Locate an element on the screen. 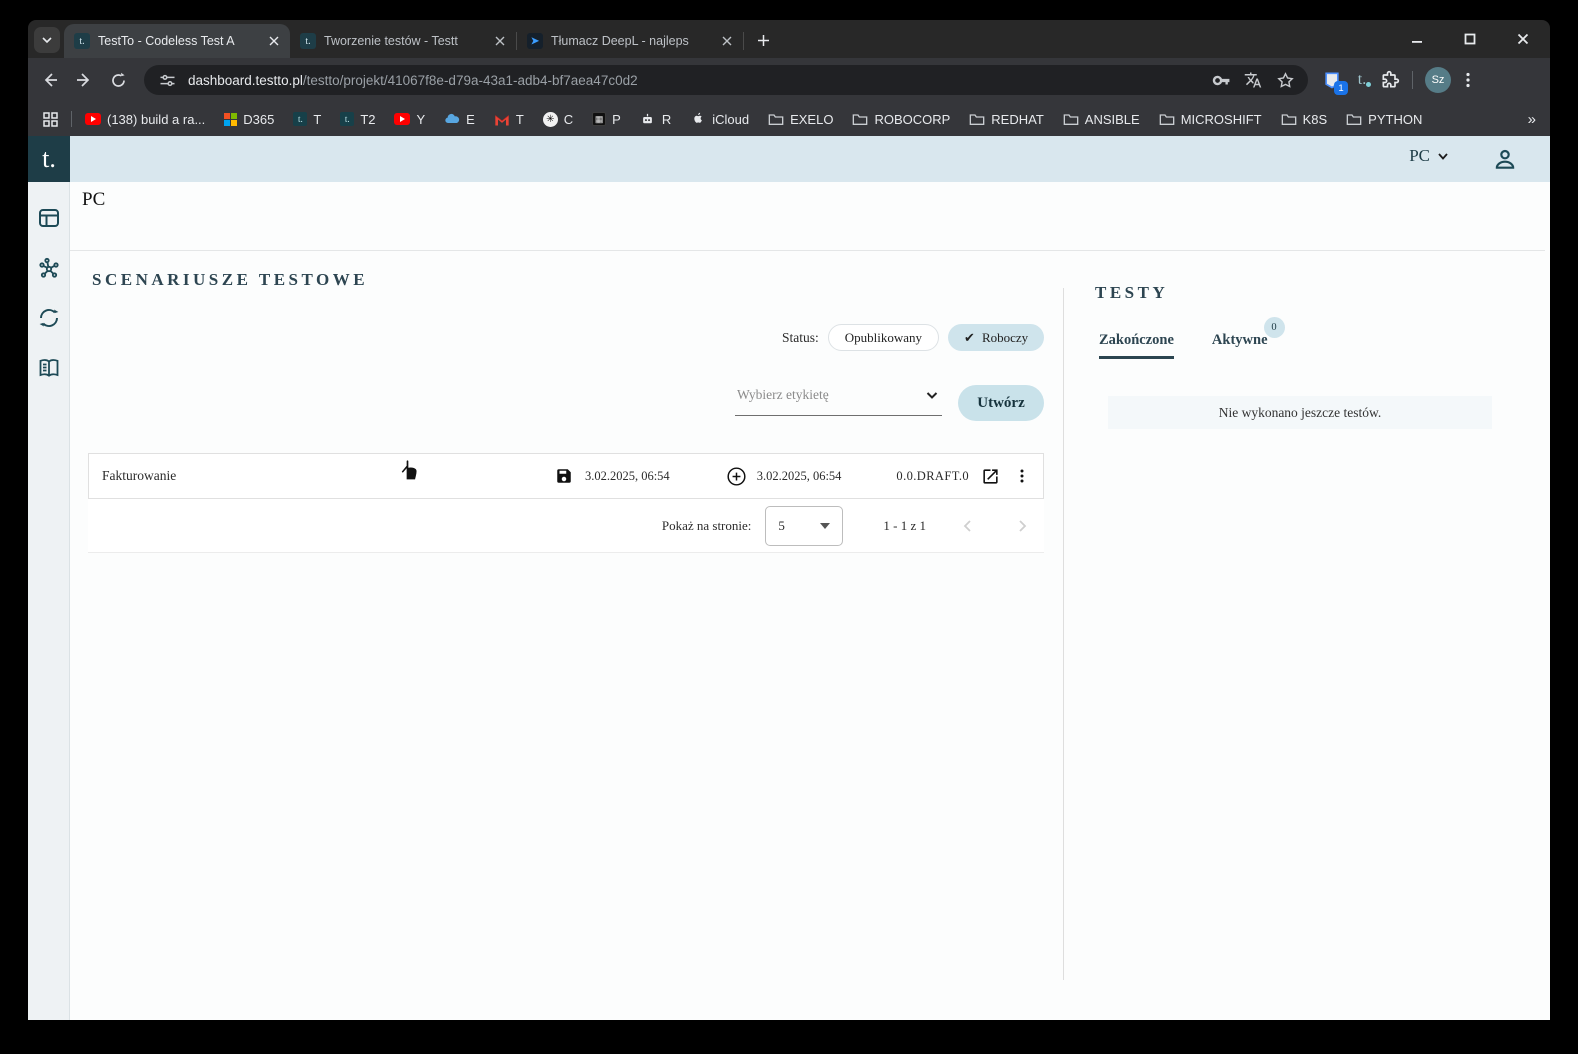  mouse-cursor is located at coordinates (409, 470).